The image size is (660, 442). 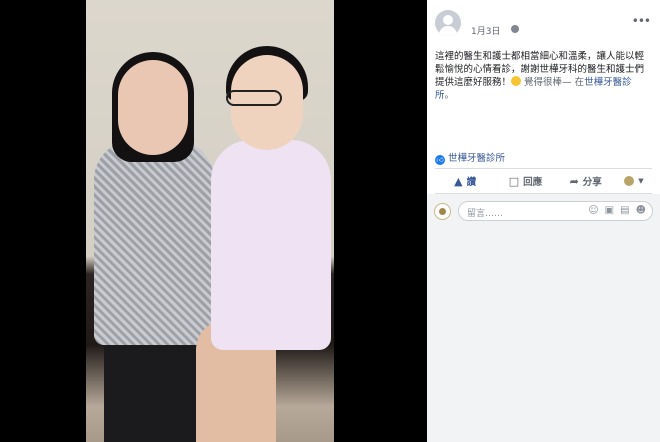 What do you see at coordinates (533, 182) in the screenshot?
I see `comment-label: 回應` at bounding box center [533, 182].